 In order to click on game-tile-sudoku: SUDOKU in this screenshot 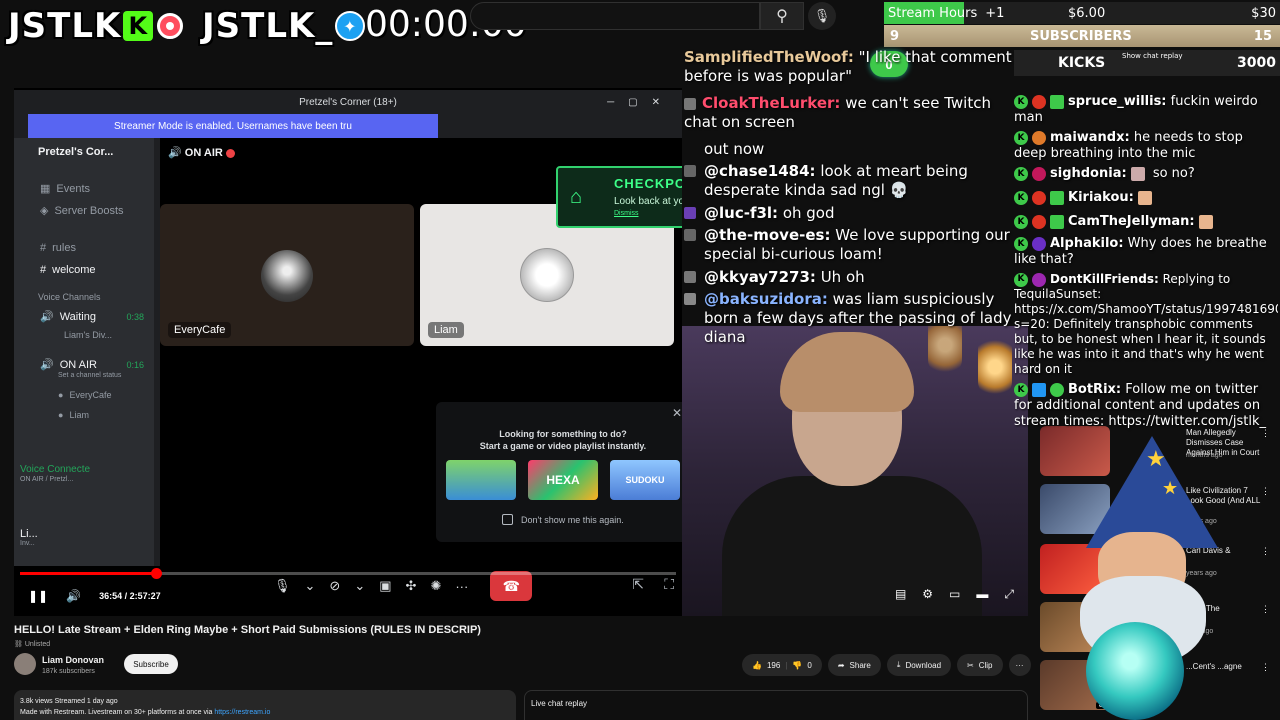, I will do `click(645, 480)`.